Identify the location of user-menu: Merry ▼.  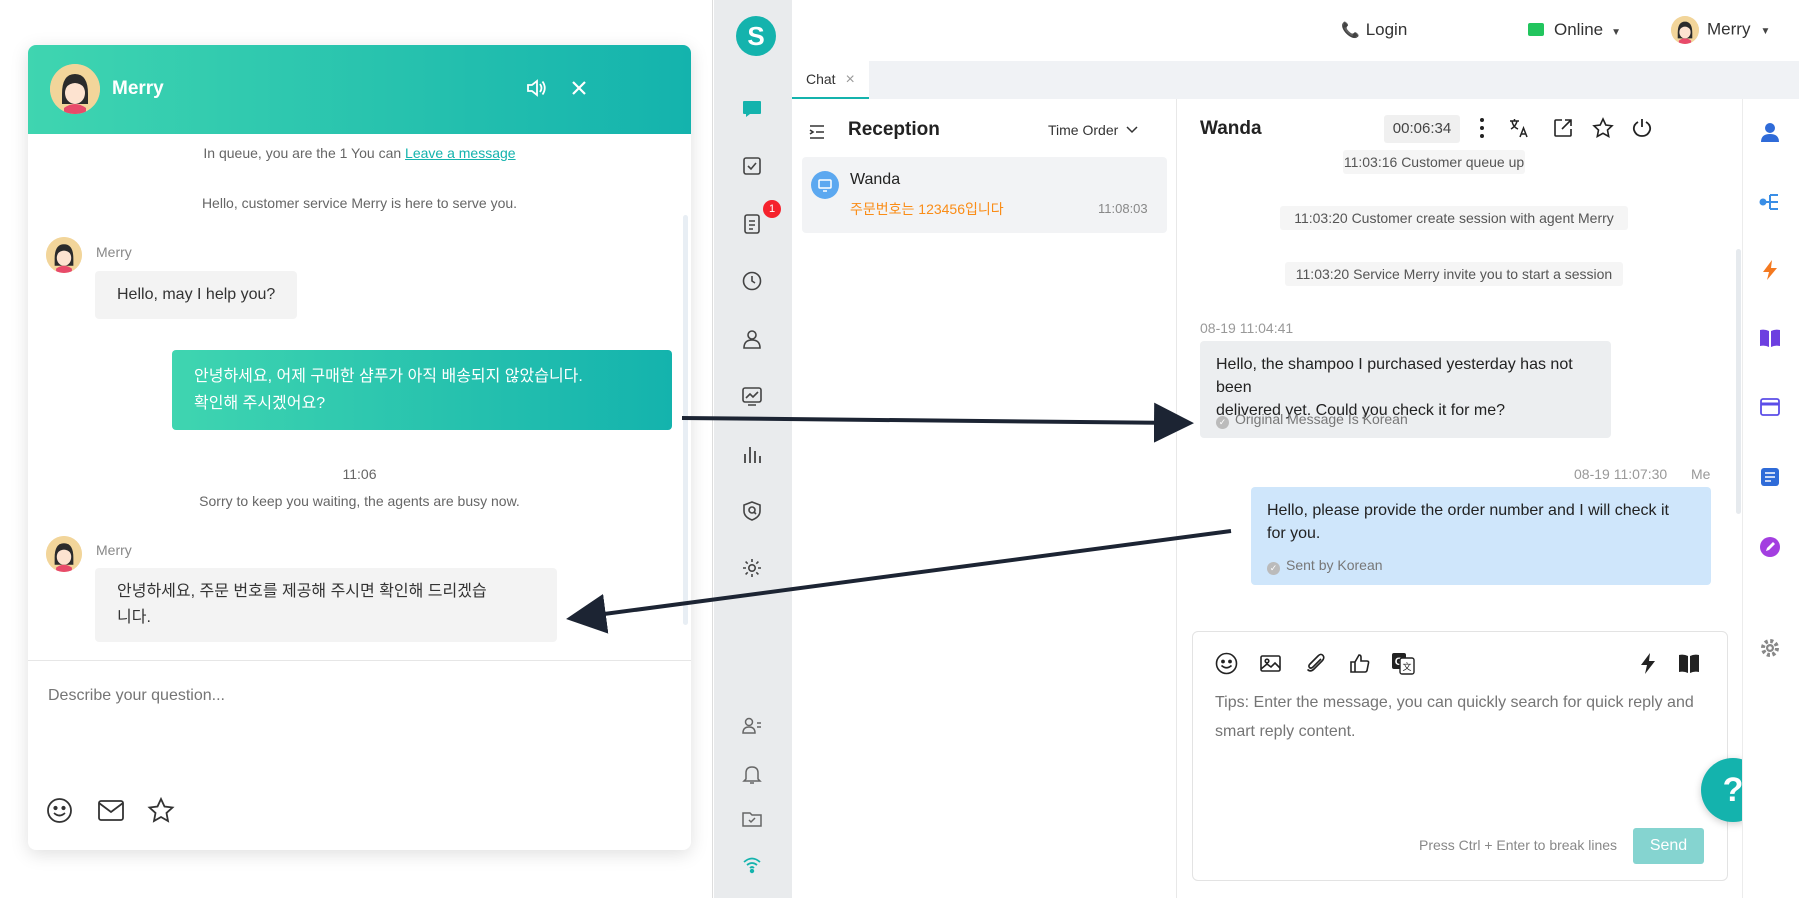
(1720, 30).